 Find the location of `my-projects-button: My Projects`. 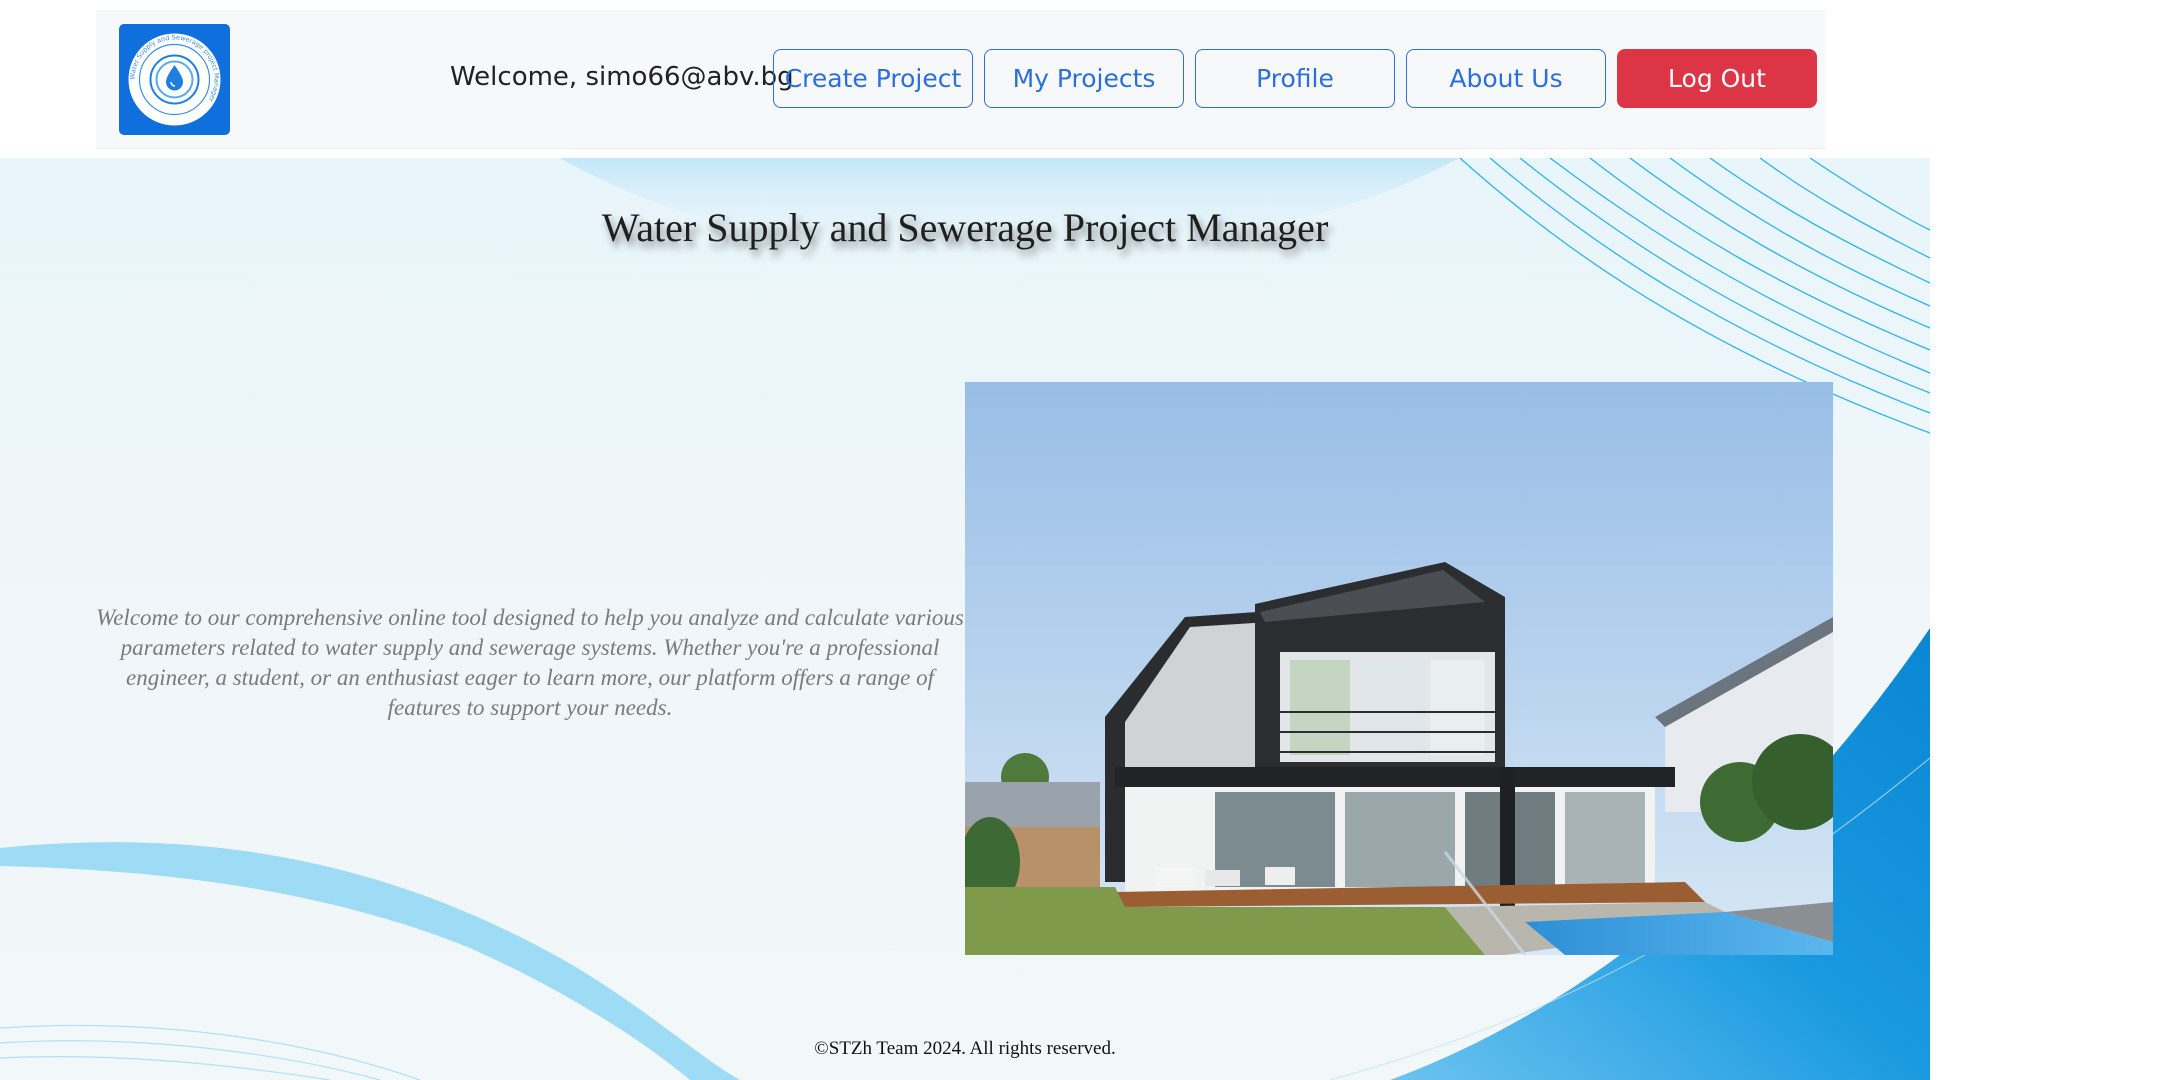

my-projects-button: My Projects is located at coordinates (1084, 78).